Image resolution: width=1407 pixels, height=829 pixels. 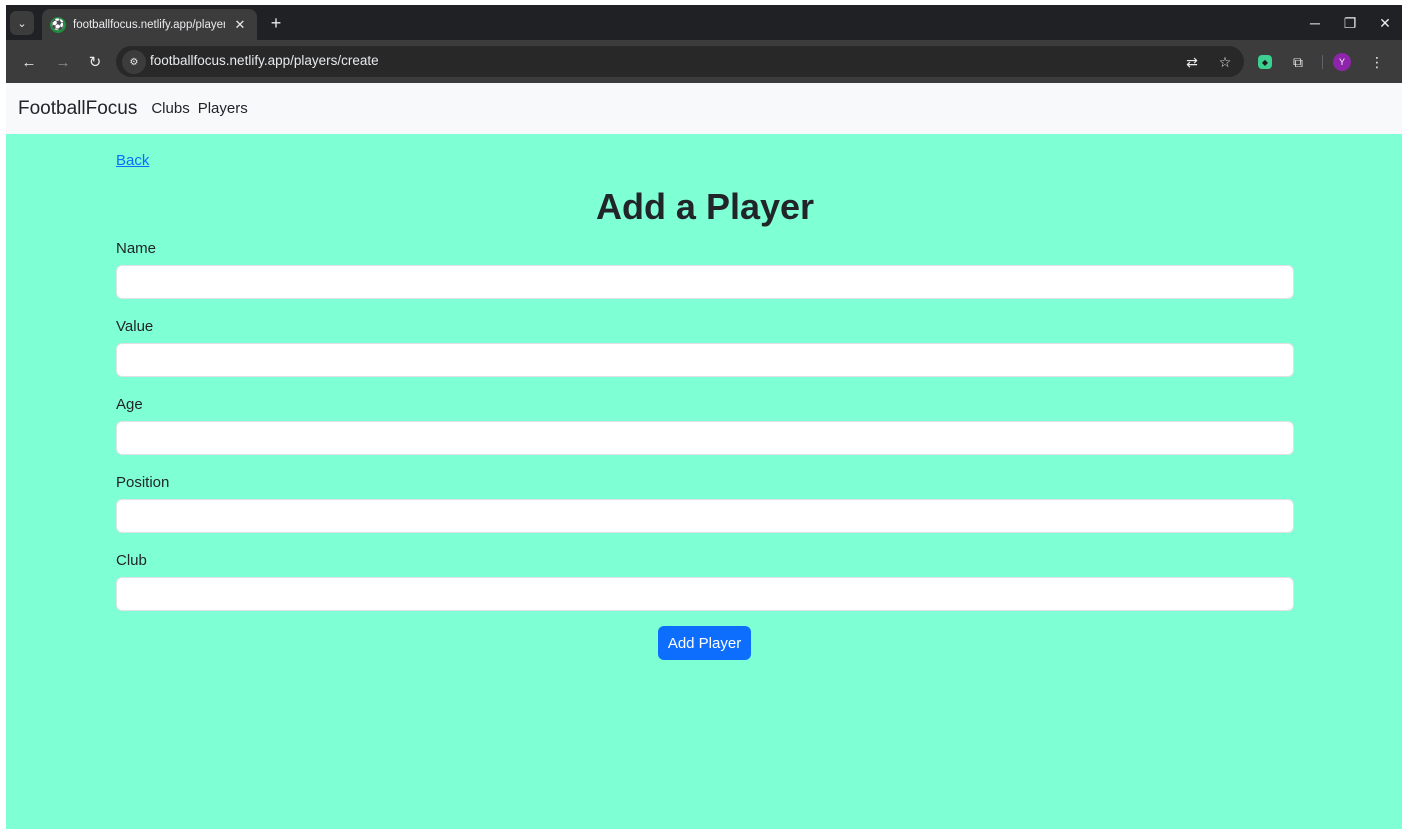 What do you see at coordinates (132, 160) in the screenshot?
I see `back-link: Back` at bounding box center [132, 160].